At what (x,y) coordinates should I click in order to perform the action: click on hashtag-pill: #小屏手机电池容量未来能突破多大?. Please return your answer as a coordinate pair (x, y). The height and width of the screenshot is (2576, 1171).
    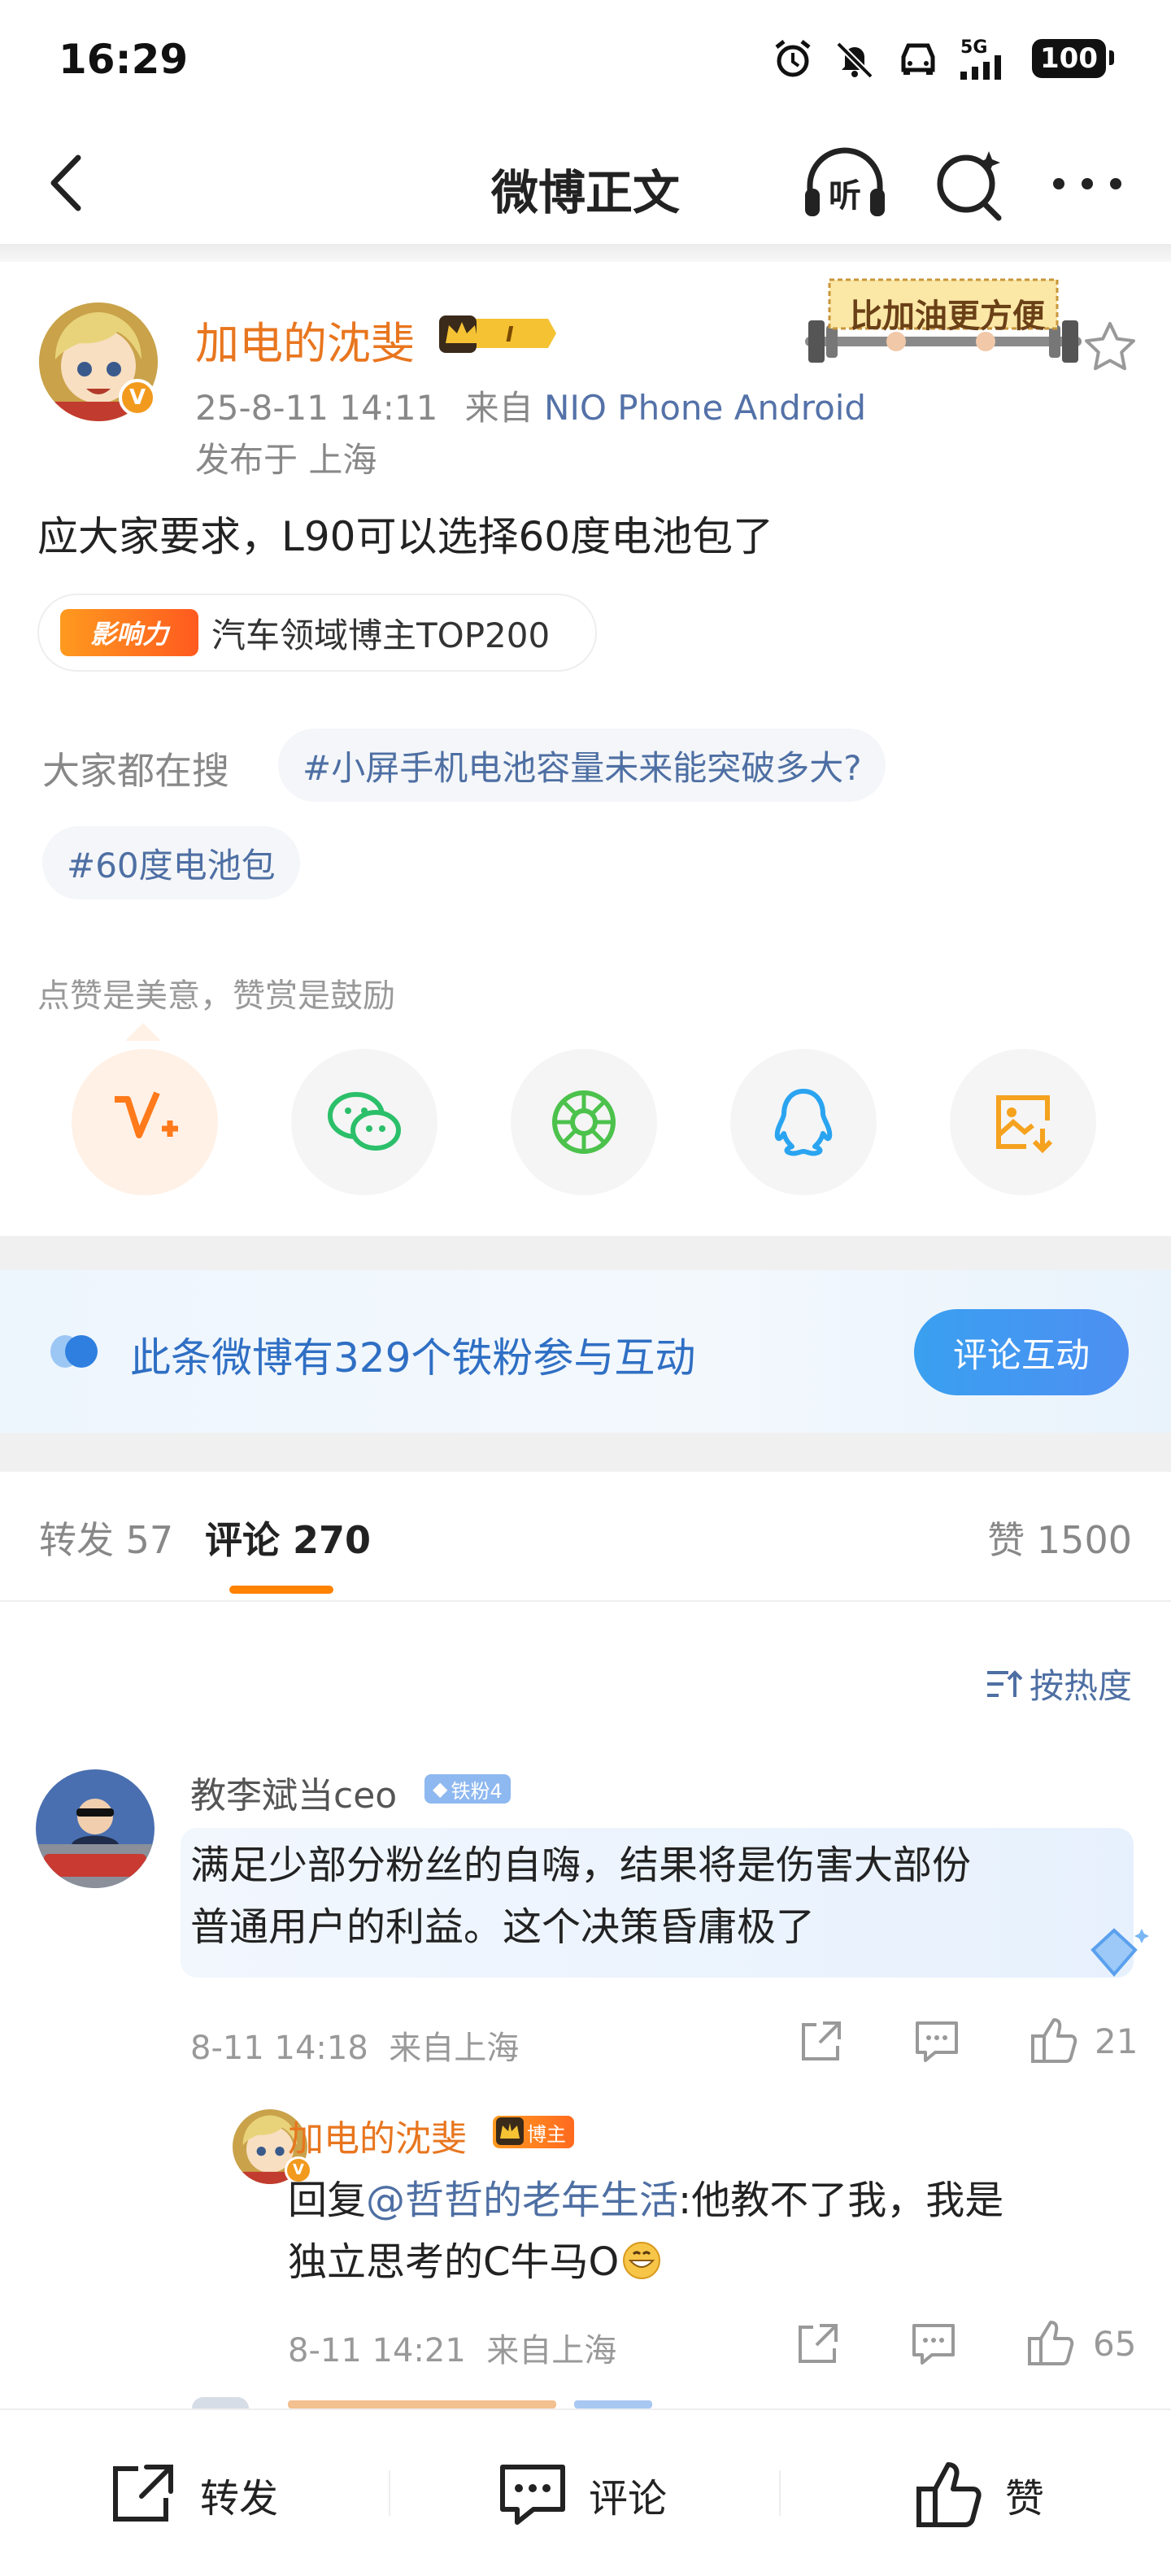
    Looking at the image, I should click on (582, 766).